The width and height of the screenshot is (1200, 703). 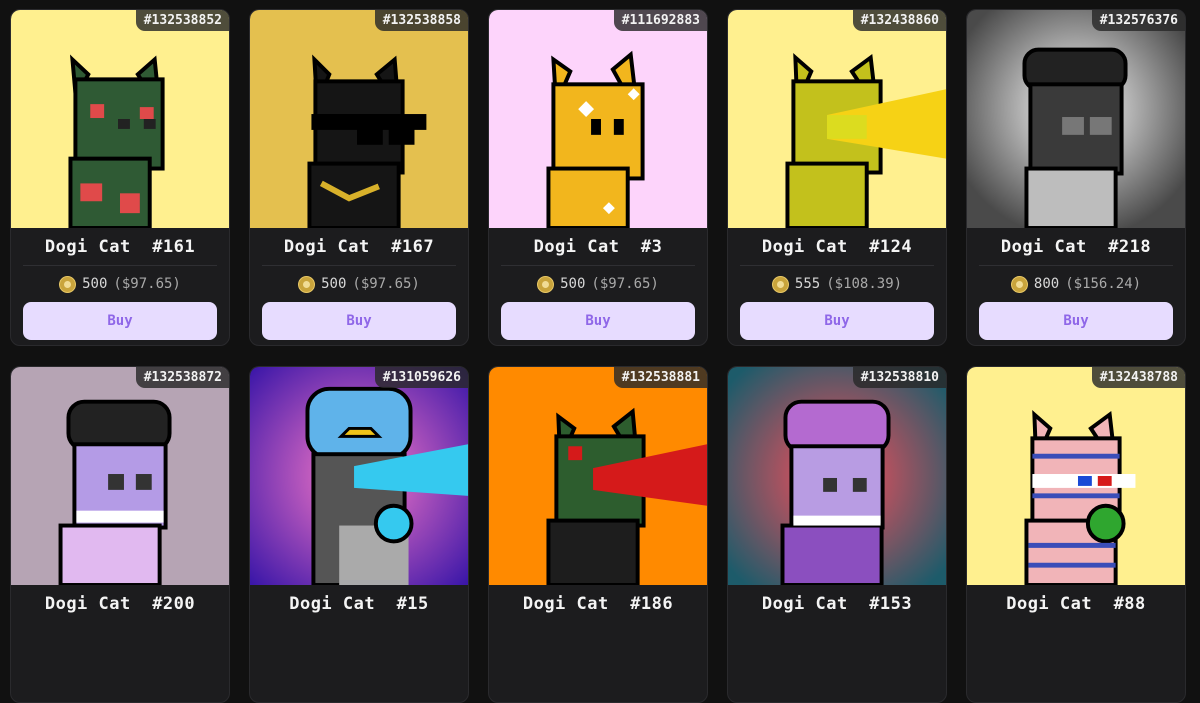 I want to click on listing-card: #131059626 Dogi Cat #15, so click(x=359, y=534).